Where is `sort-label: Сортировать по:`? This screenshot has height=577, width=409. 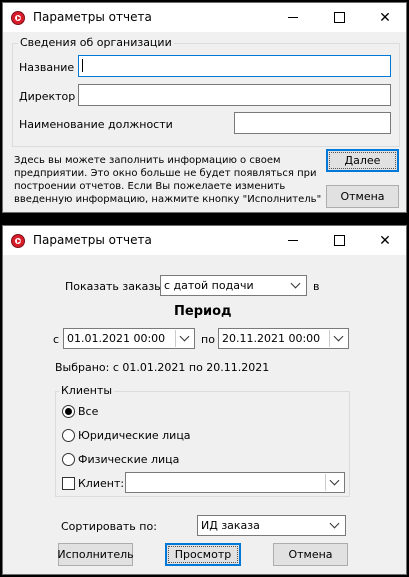 sort-label: Сортировать по: is located at coordinates (109, 526).